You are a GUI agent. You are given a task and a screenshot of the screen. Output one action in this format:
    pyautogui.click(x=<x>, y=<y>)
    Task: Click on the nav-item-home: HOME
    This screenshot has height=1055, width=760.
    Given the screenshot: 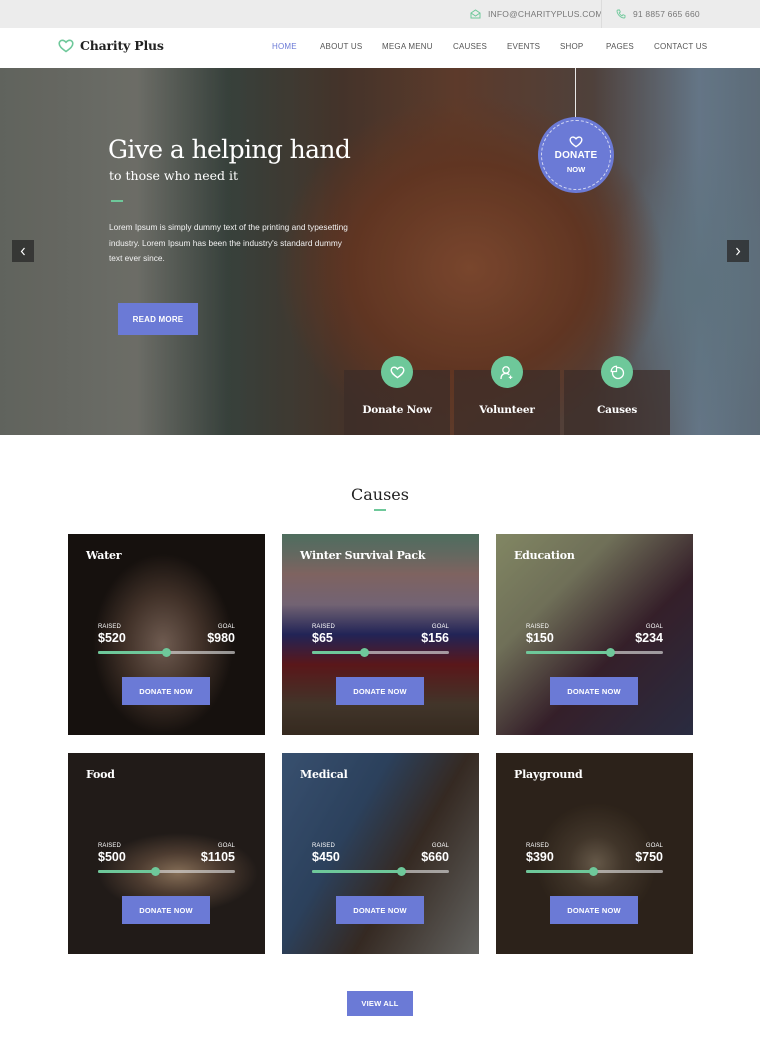 What is the action you would take?
    pyautogui.click(x=284, y=46)
    